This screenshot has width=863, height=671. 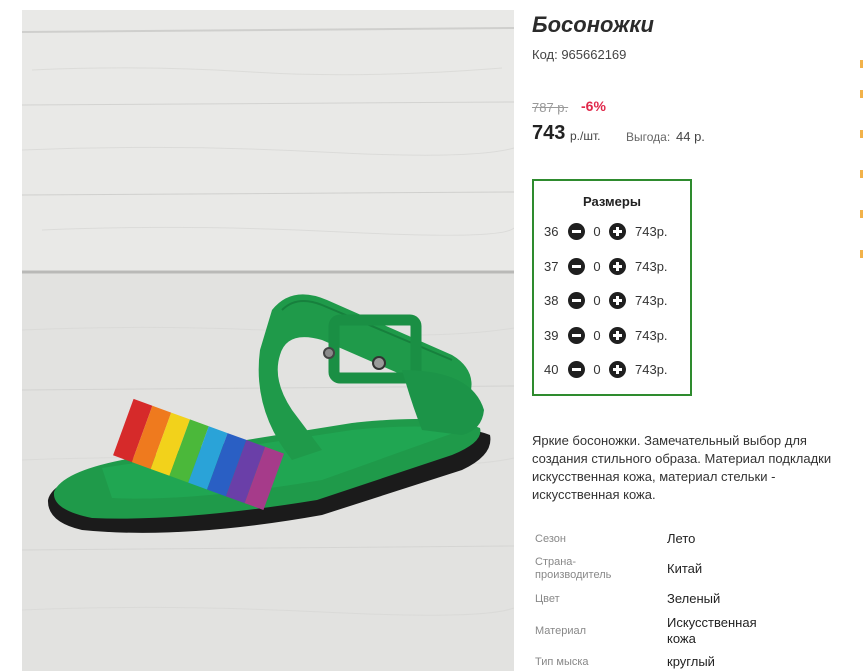 What do you see at coordinates (549, 133) in the screenshot?
I see `current-price: 743` at bounding box center [549, 133].